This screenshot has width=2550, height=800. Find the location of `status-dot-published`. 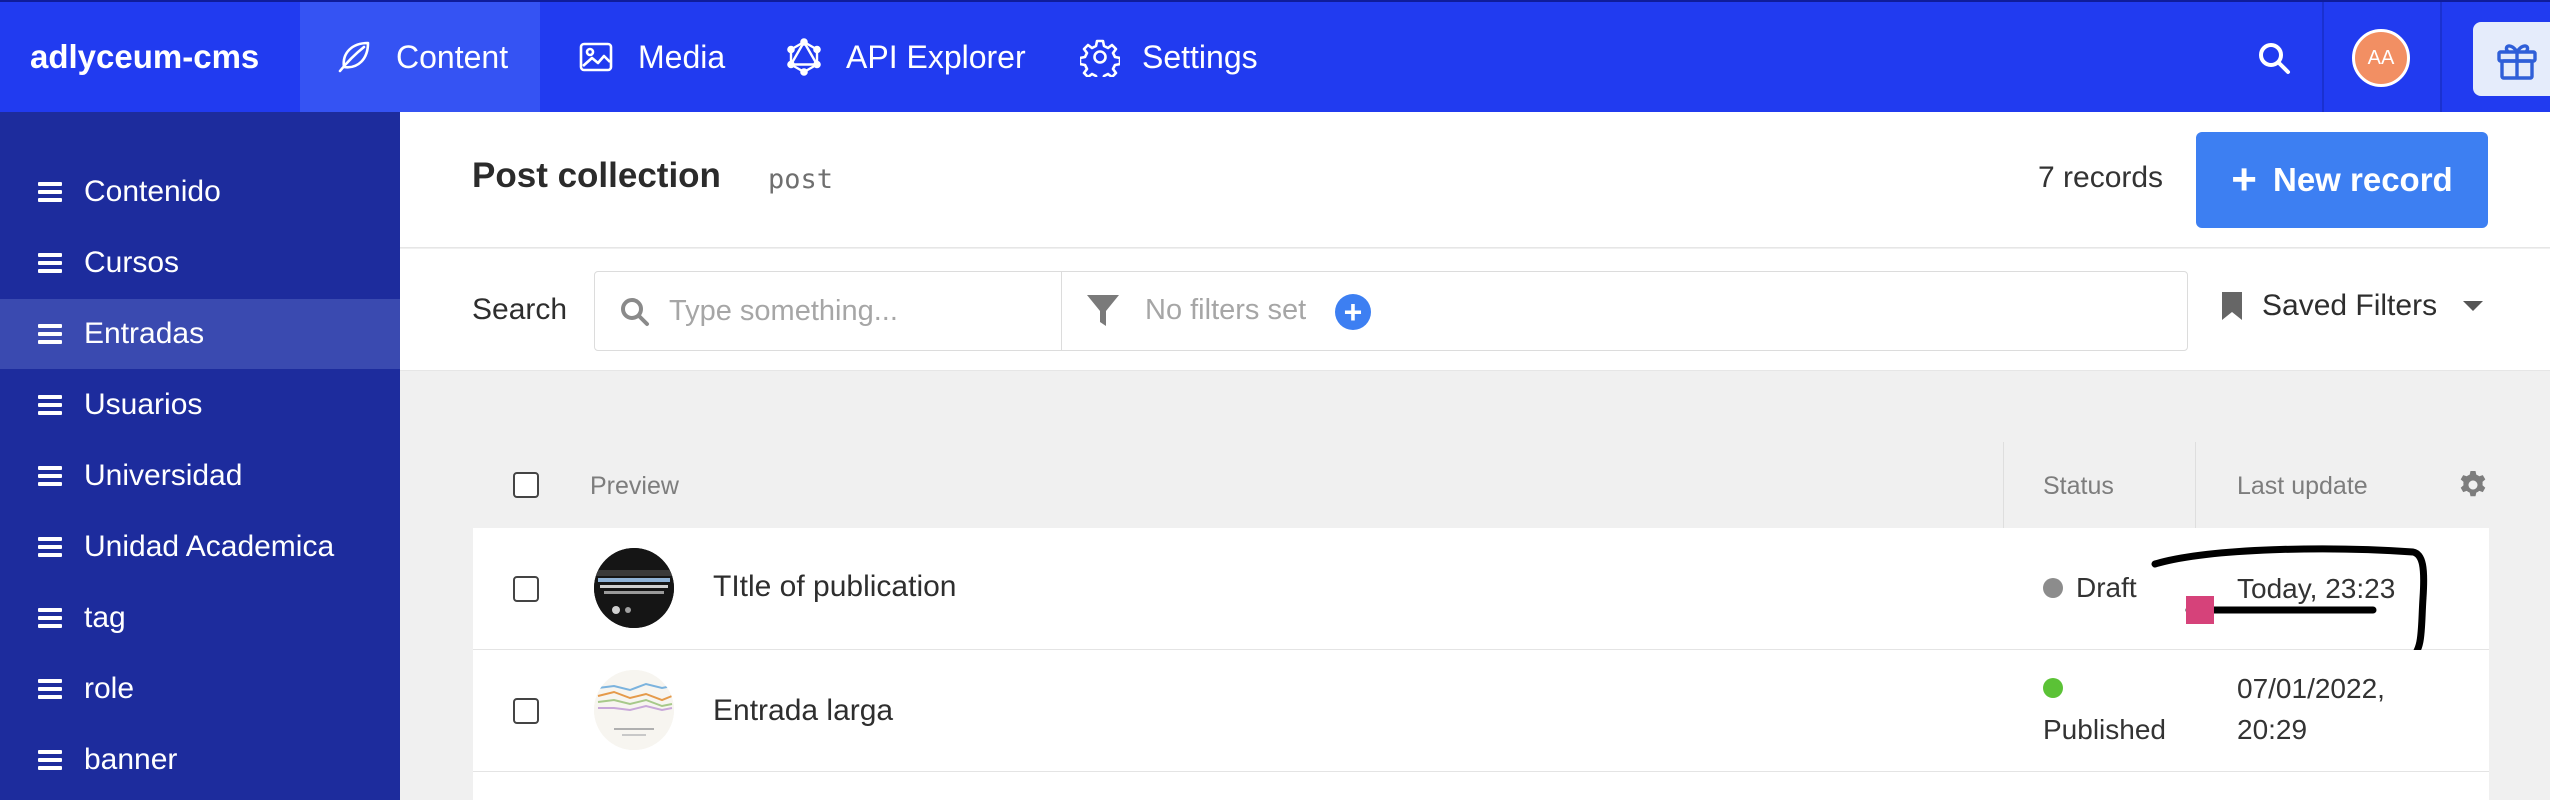

status-dot-published is located at coordinates (2053, 688).